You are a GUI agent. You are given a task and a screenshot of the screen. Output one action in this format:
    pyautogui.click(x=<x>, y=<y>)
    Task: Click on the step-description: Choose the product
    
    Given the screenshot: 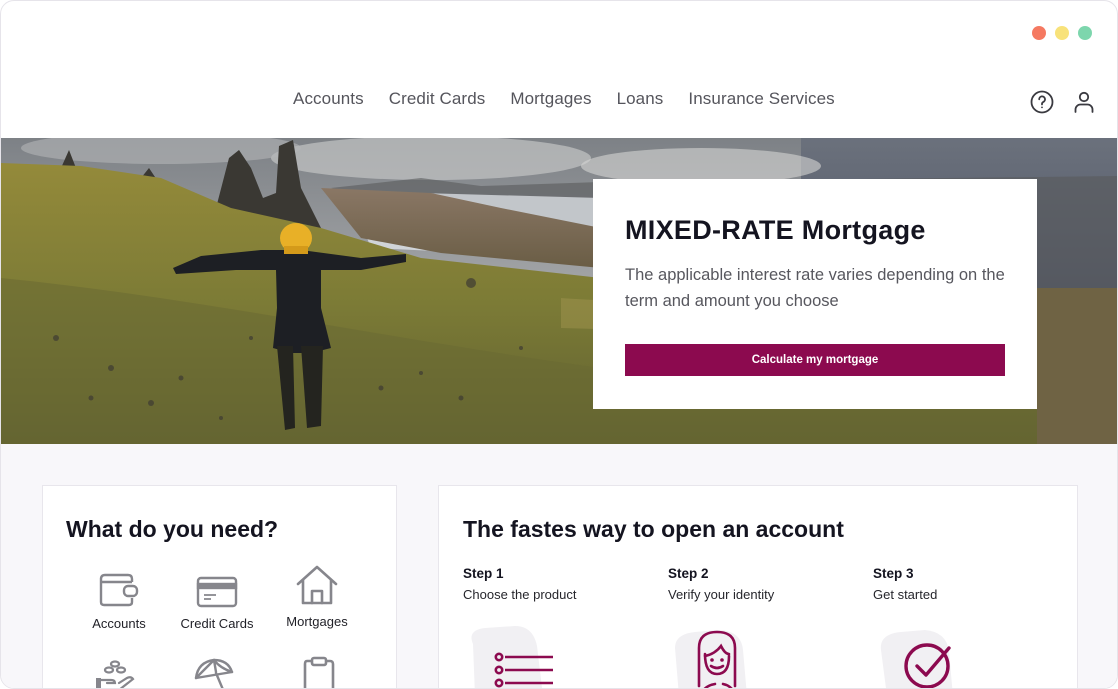 What is the action you would take?
    pyautogui.click(x=520, y=594)
    